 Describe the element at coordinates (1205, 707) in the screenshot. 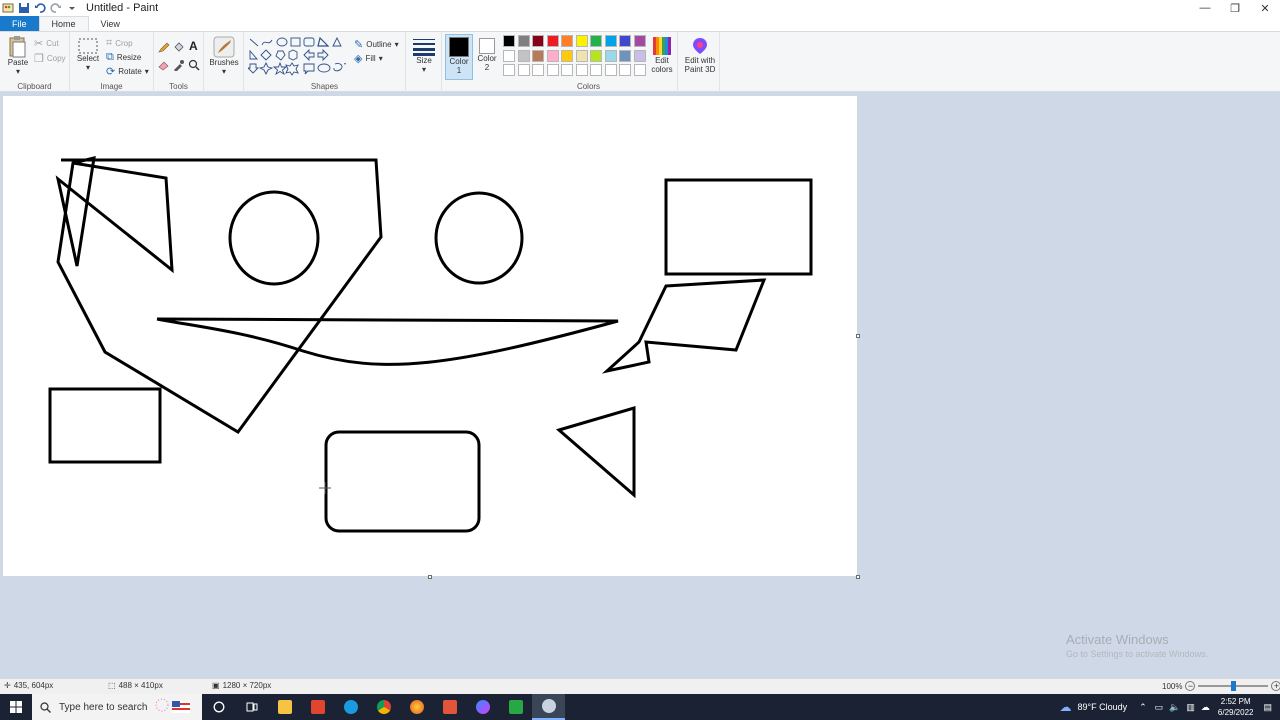

I see `cloud-tray-icon: ☁` at that location.